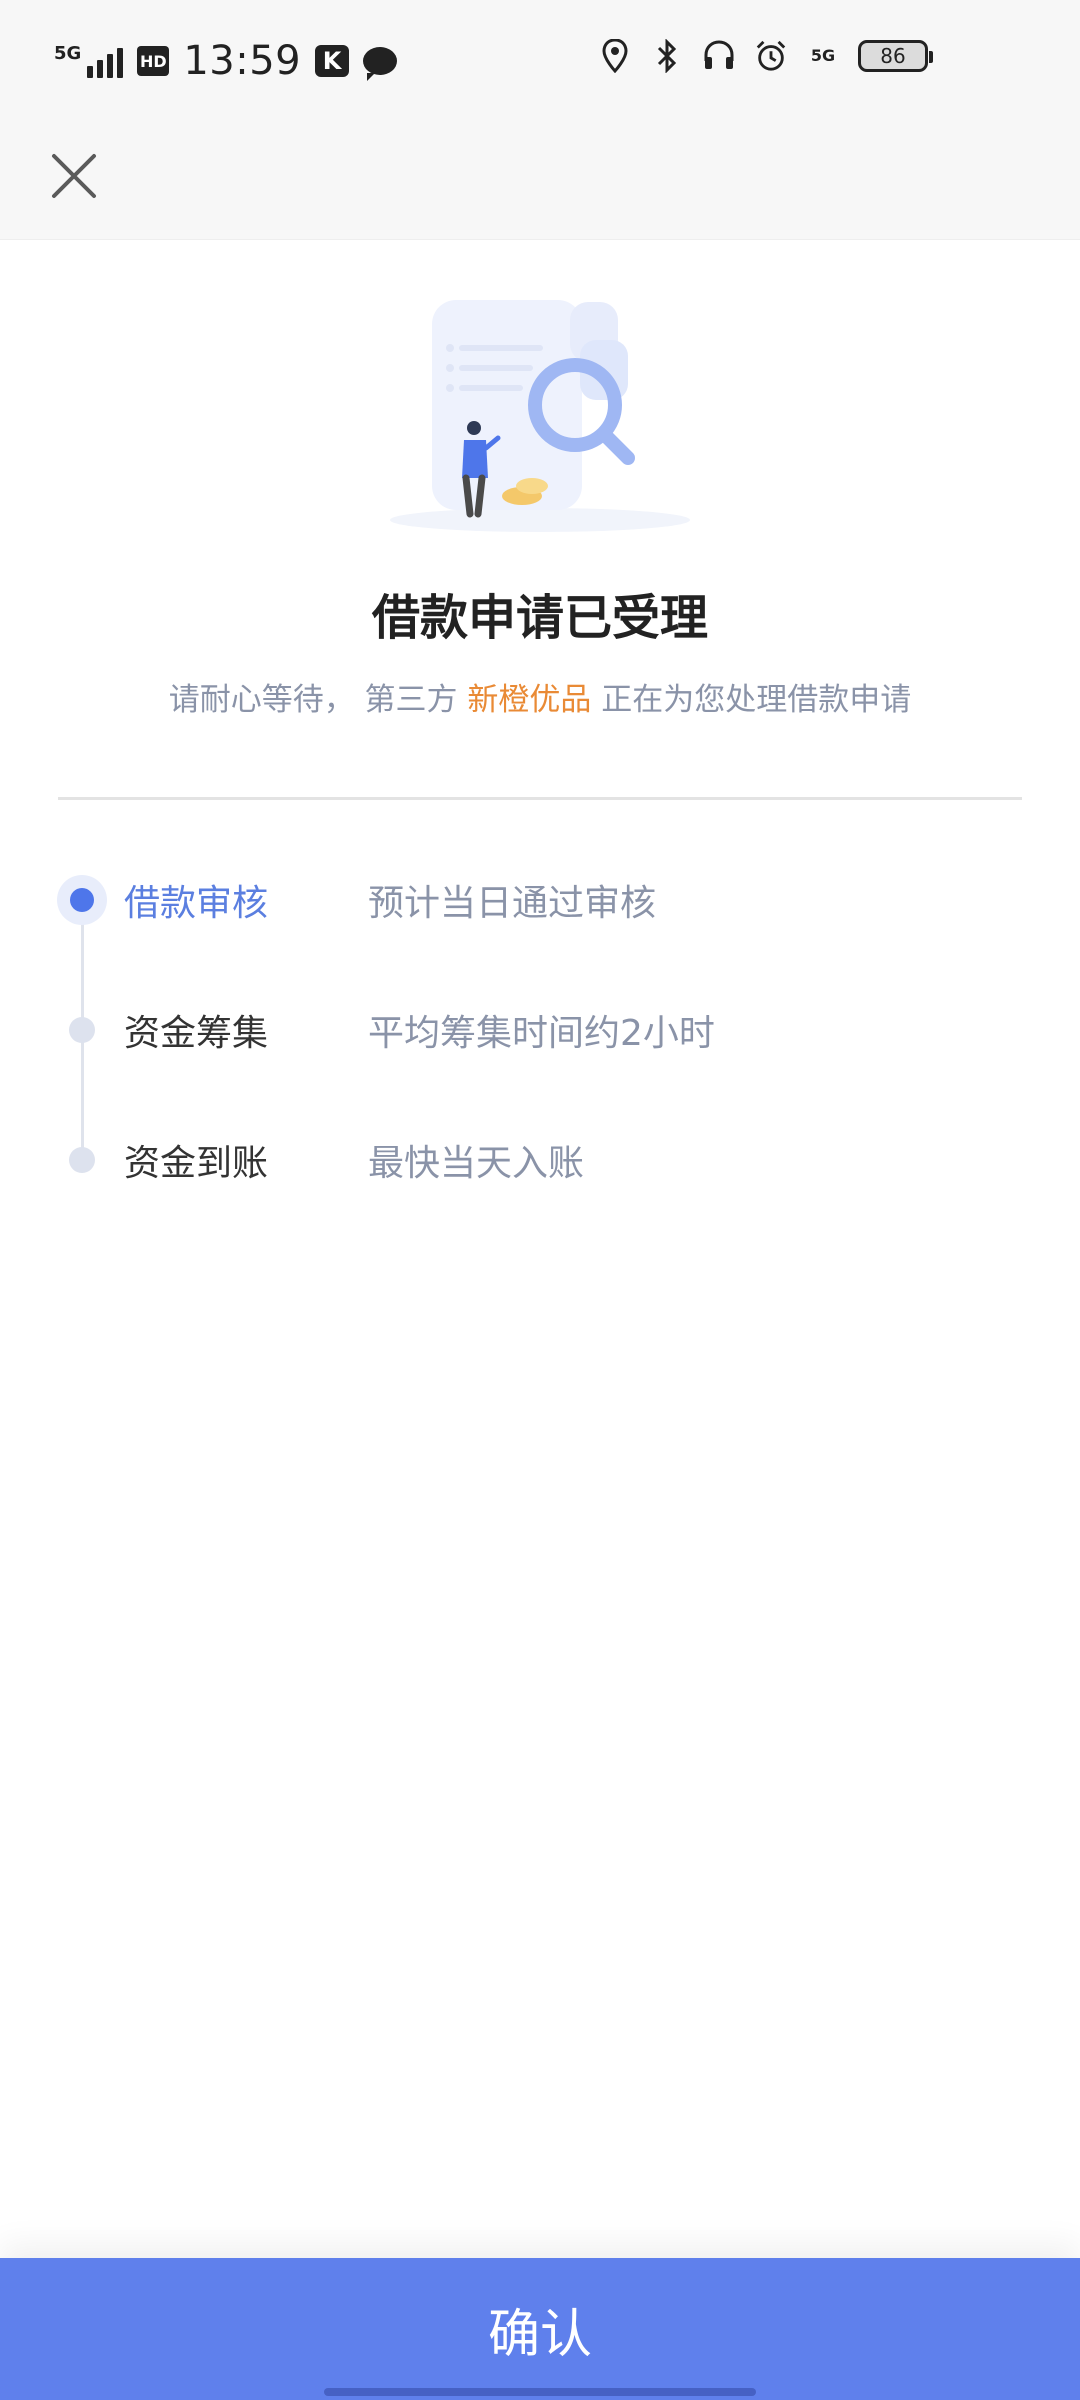  I want to click on lender-brand: 新橙优品, so click(529, 700).